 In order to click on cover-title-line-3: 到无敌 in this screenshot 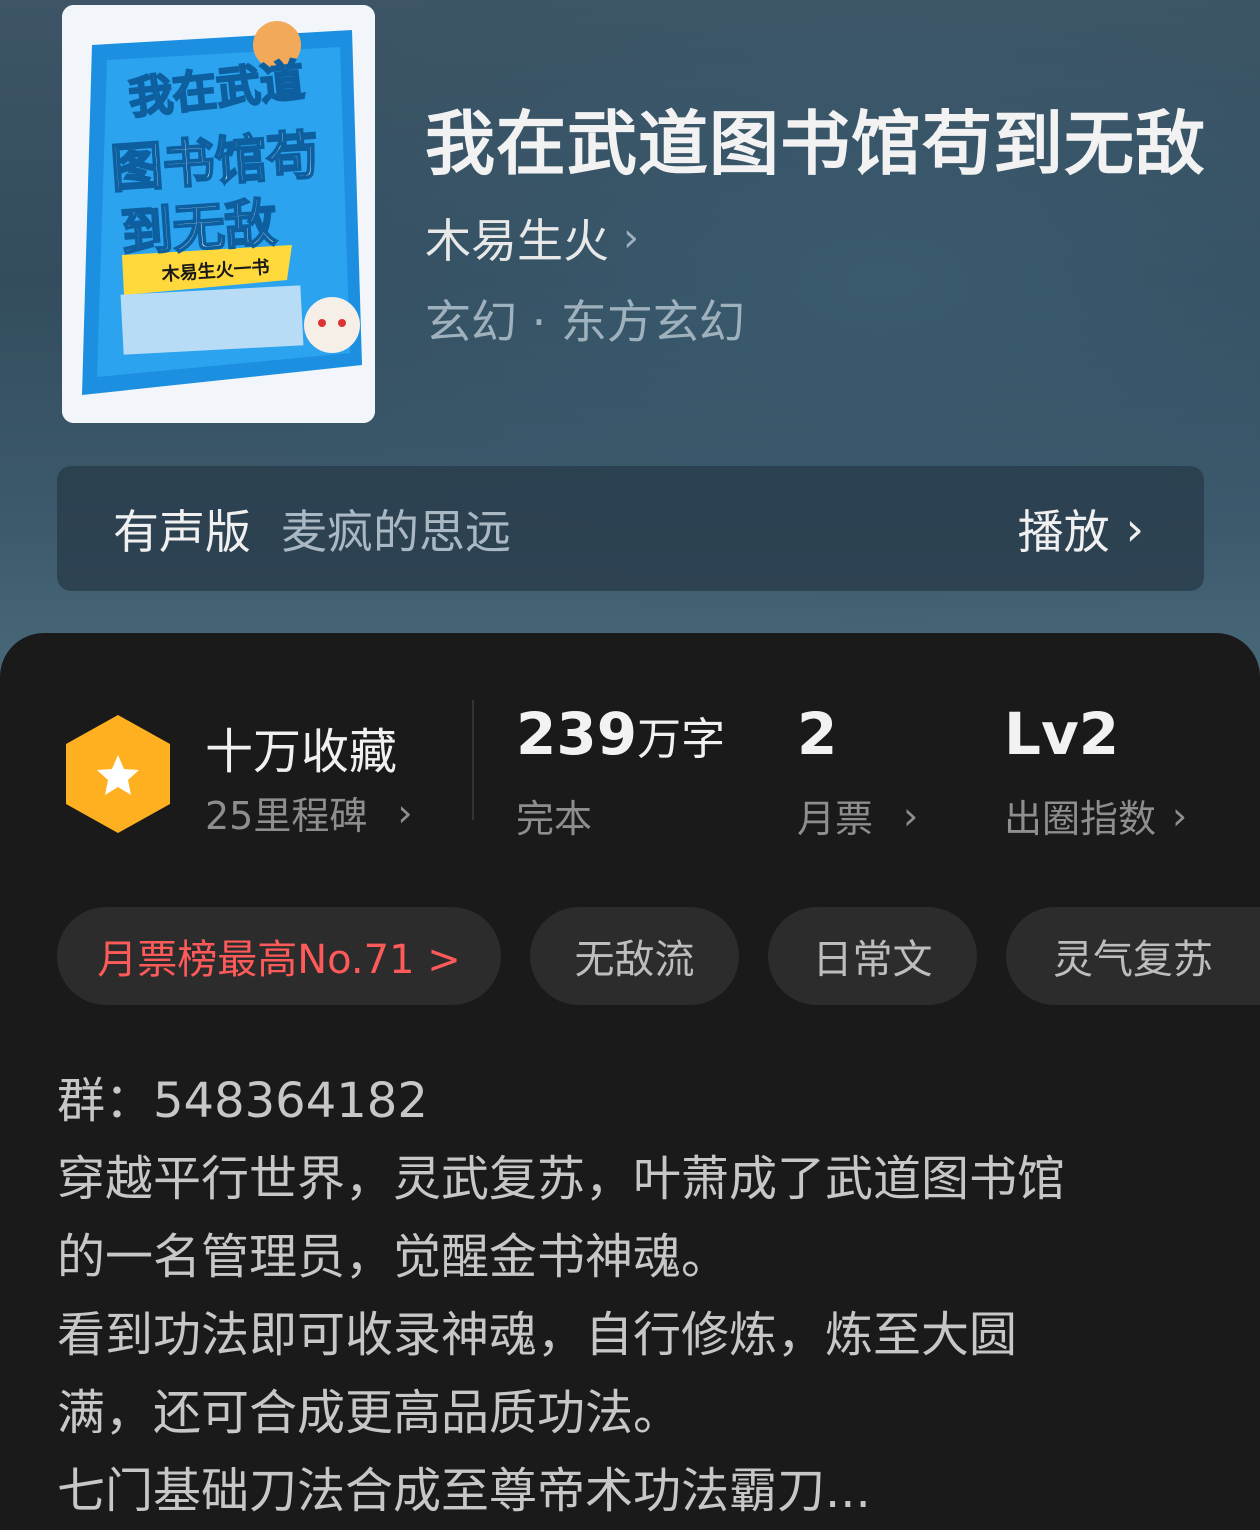, I will do `click(199, 229)`.